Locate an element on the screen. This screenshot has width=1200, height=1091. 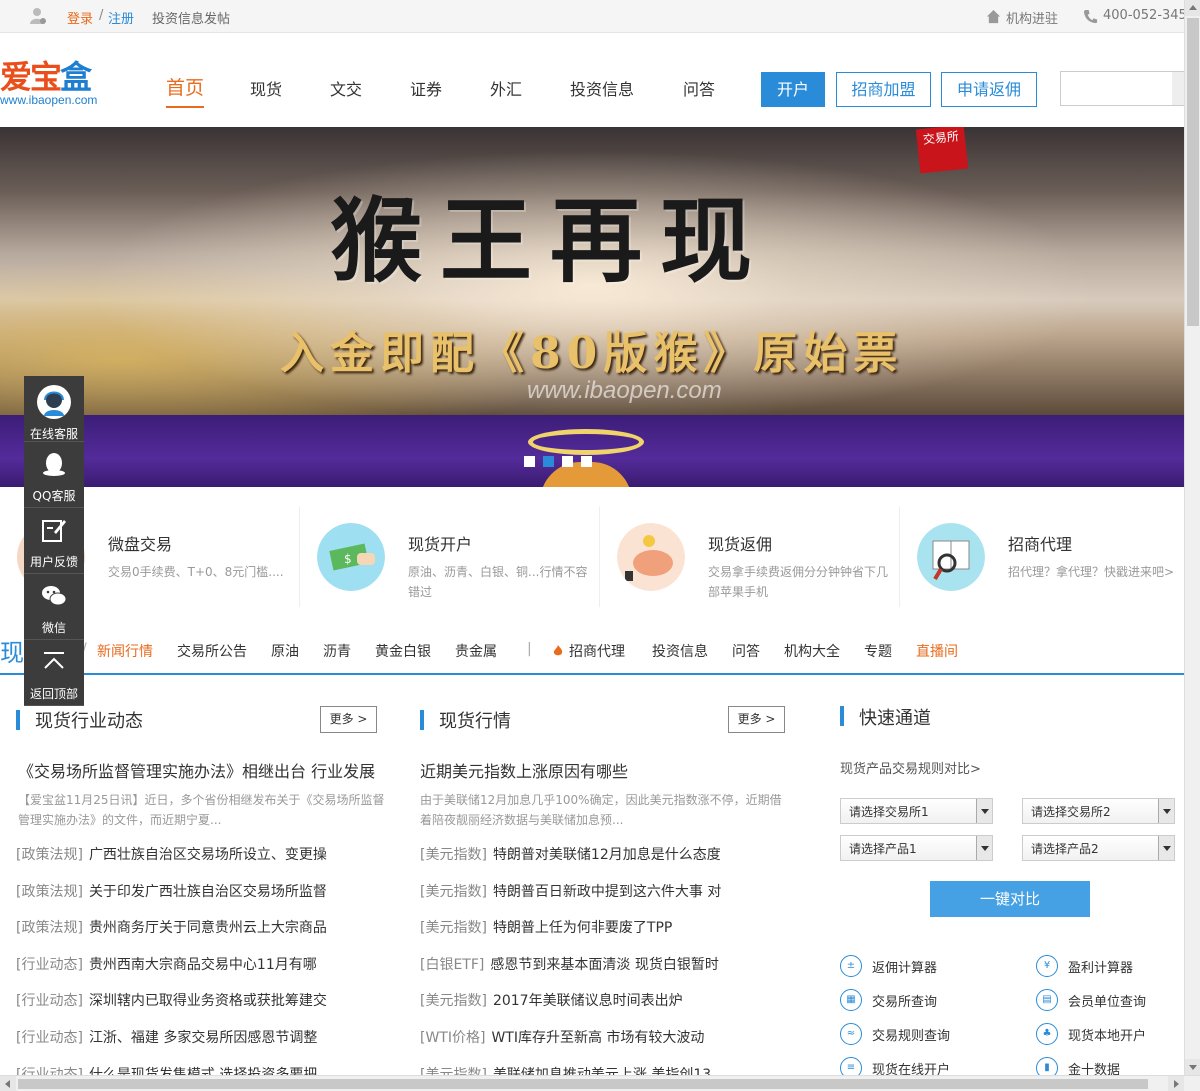
news-title: WTI库存升至新高 市场有较大波动 is located at coordinates (597, 1038).